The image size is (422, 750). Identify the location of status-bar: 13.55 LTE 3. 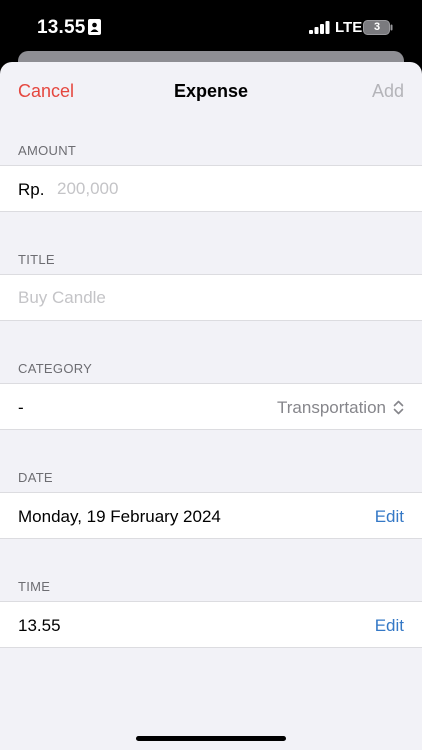
(211, 26).